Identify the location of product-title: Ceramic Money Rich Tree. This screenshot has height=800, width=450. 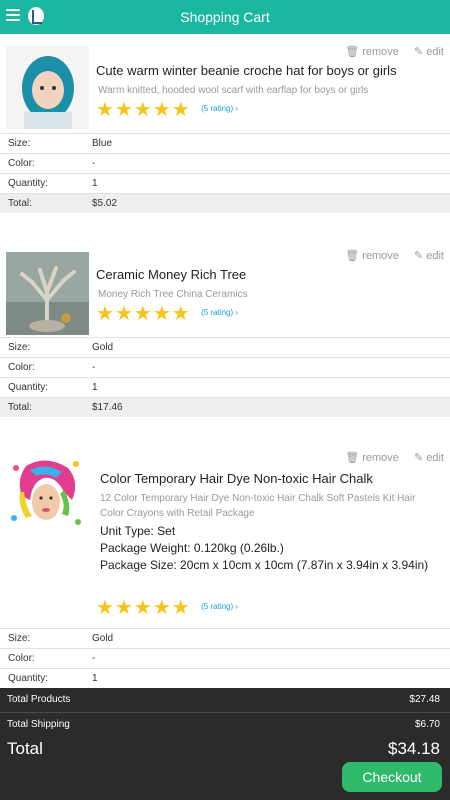
(269, 274).